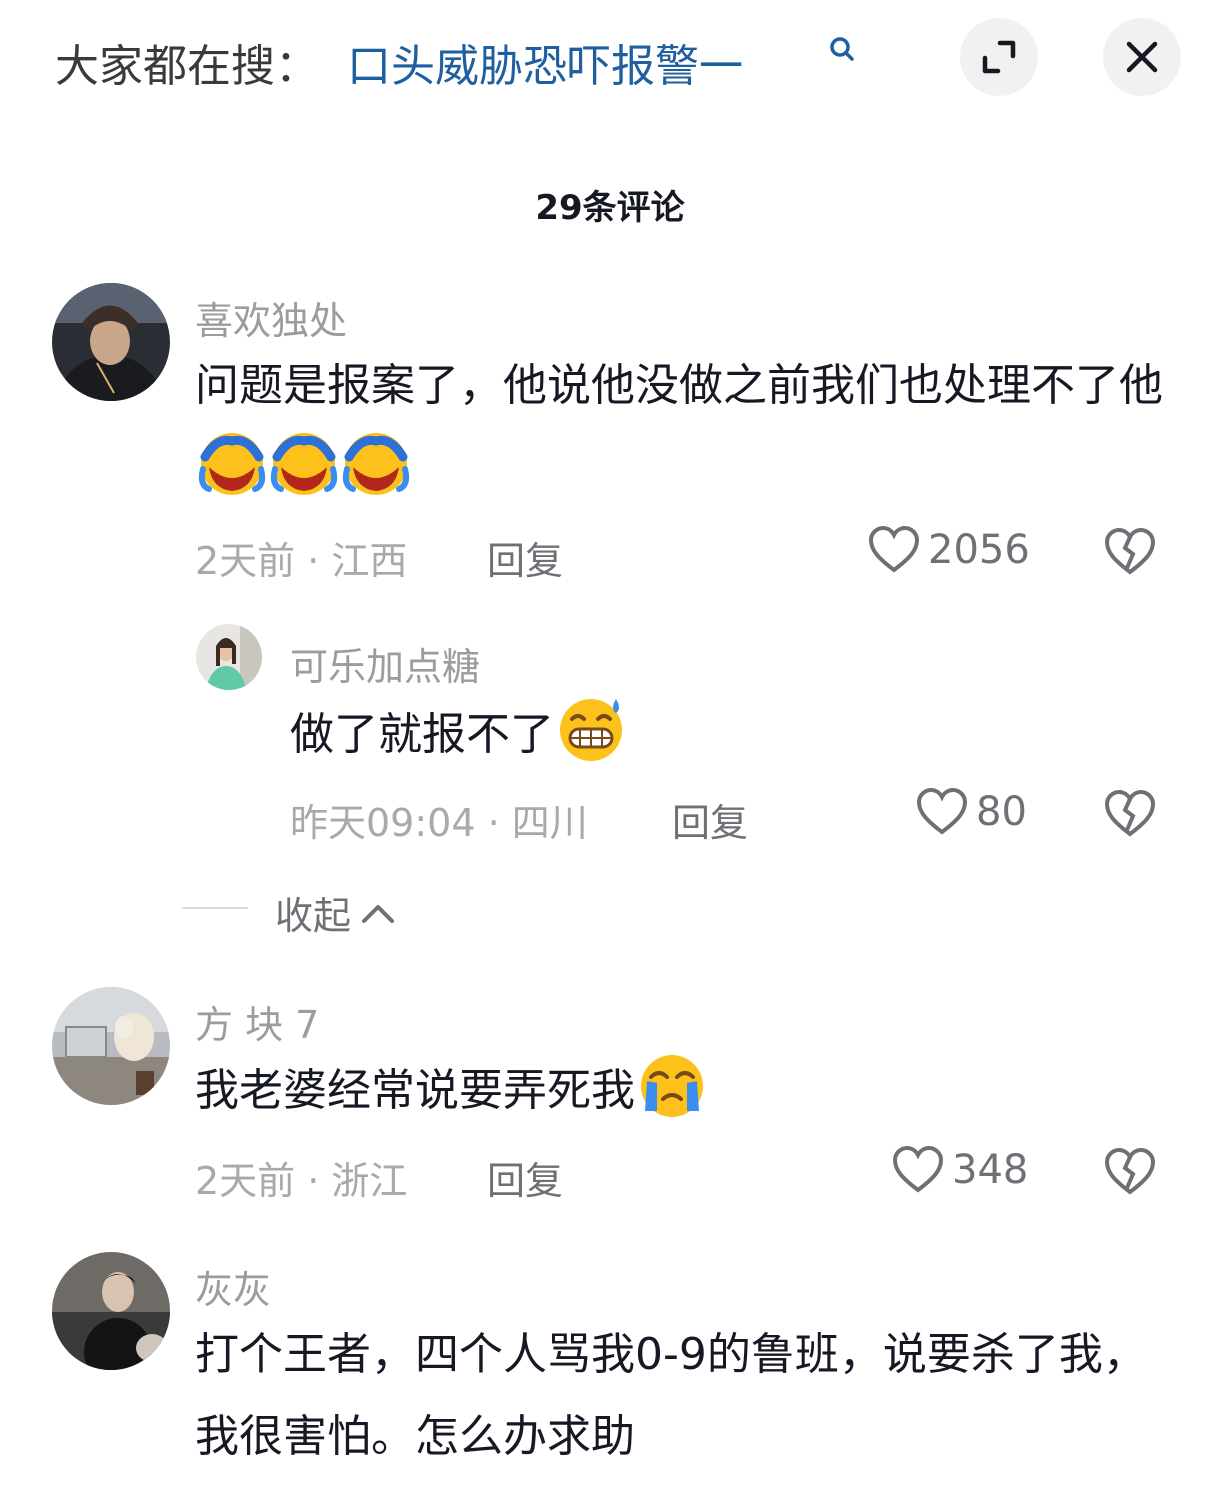  Describe the element at coordinates (671, 1395) in the screenshot. I see `comment-text-content: 打个王者，四个人骂我0-9的鲁班，说要杀了我，我很害怕。怎么办求助` at that location.